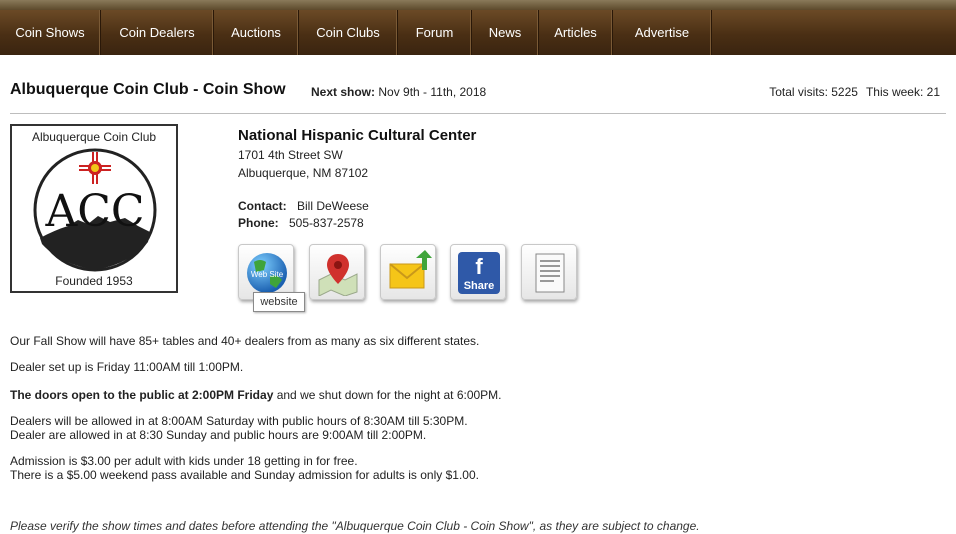  Describe the element at coordinates (258, 223) in the screenshot. I see `phone-label: Phone:` at that location.